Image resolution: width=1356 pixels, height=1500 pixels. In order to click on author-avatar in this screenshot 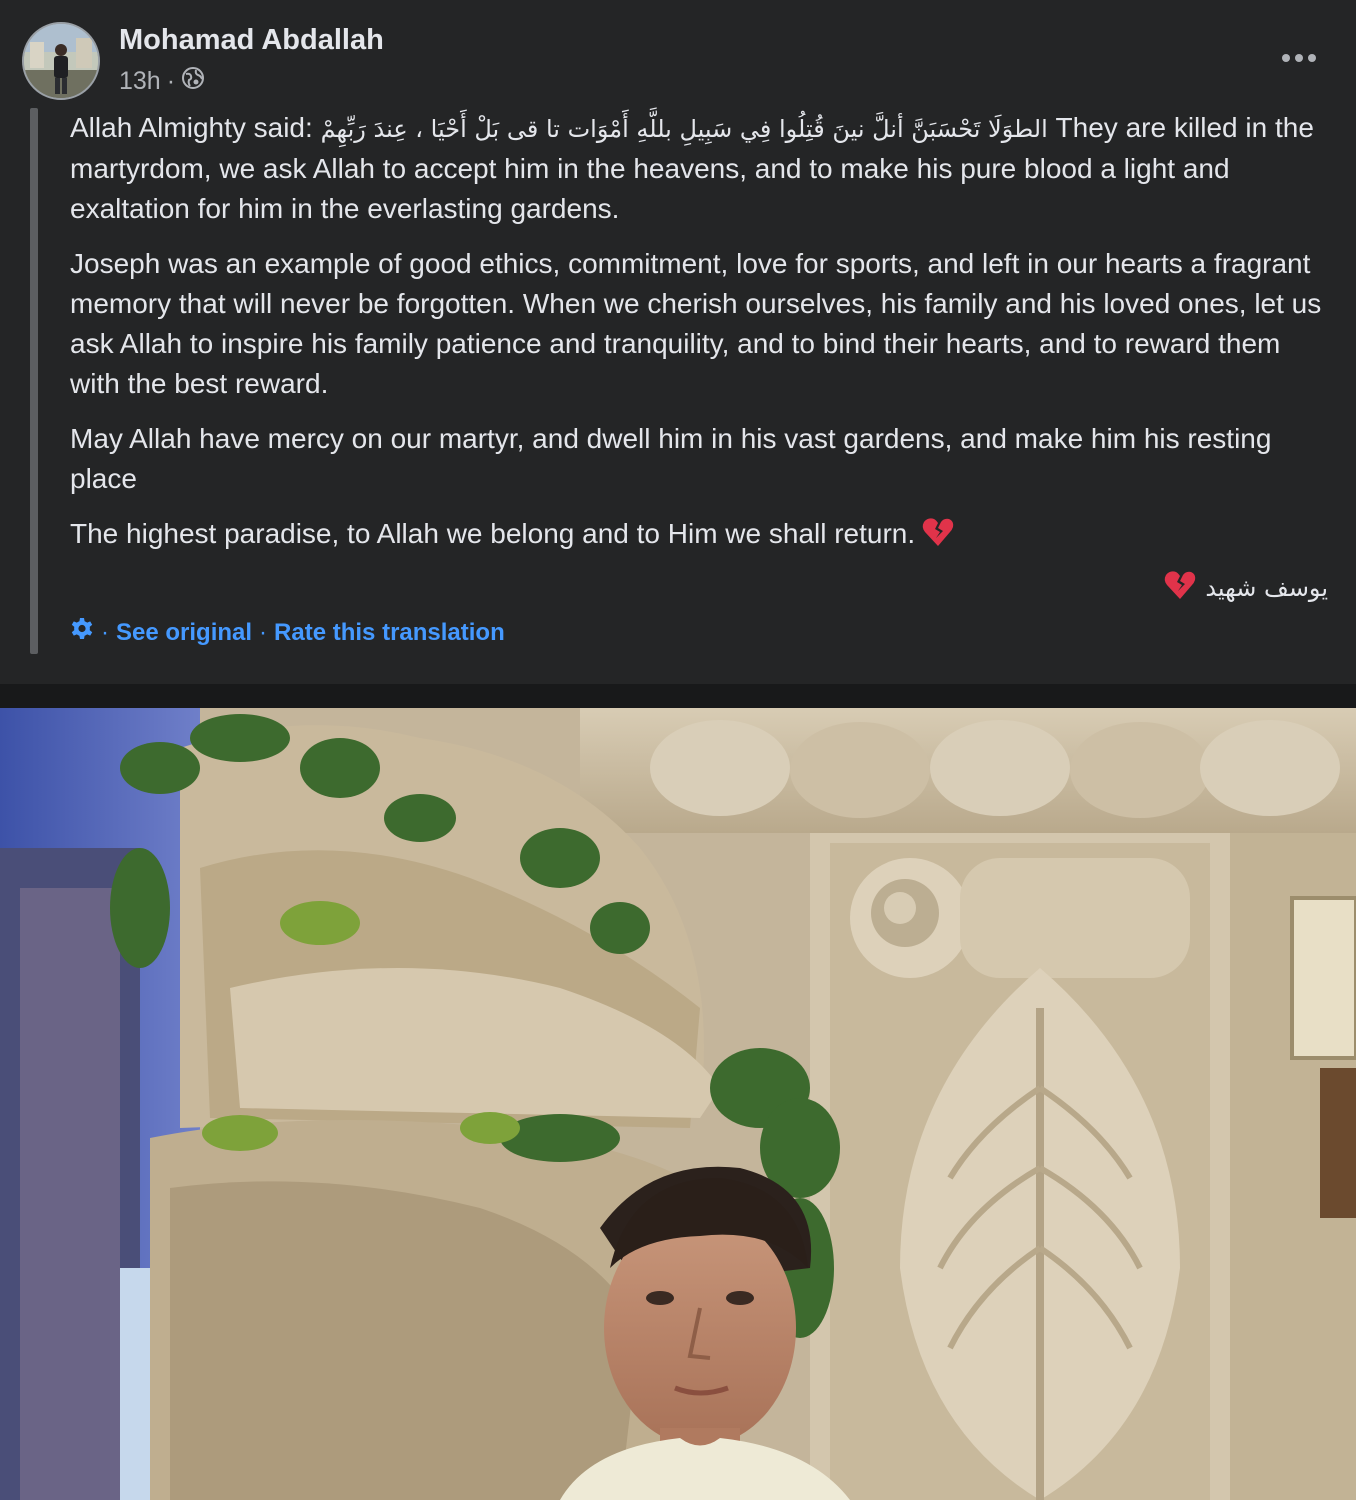, I will do `click(61, 61)`.